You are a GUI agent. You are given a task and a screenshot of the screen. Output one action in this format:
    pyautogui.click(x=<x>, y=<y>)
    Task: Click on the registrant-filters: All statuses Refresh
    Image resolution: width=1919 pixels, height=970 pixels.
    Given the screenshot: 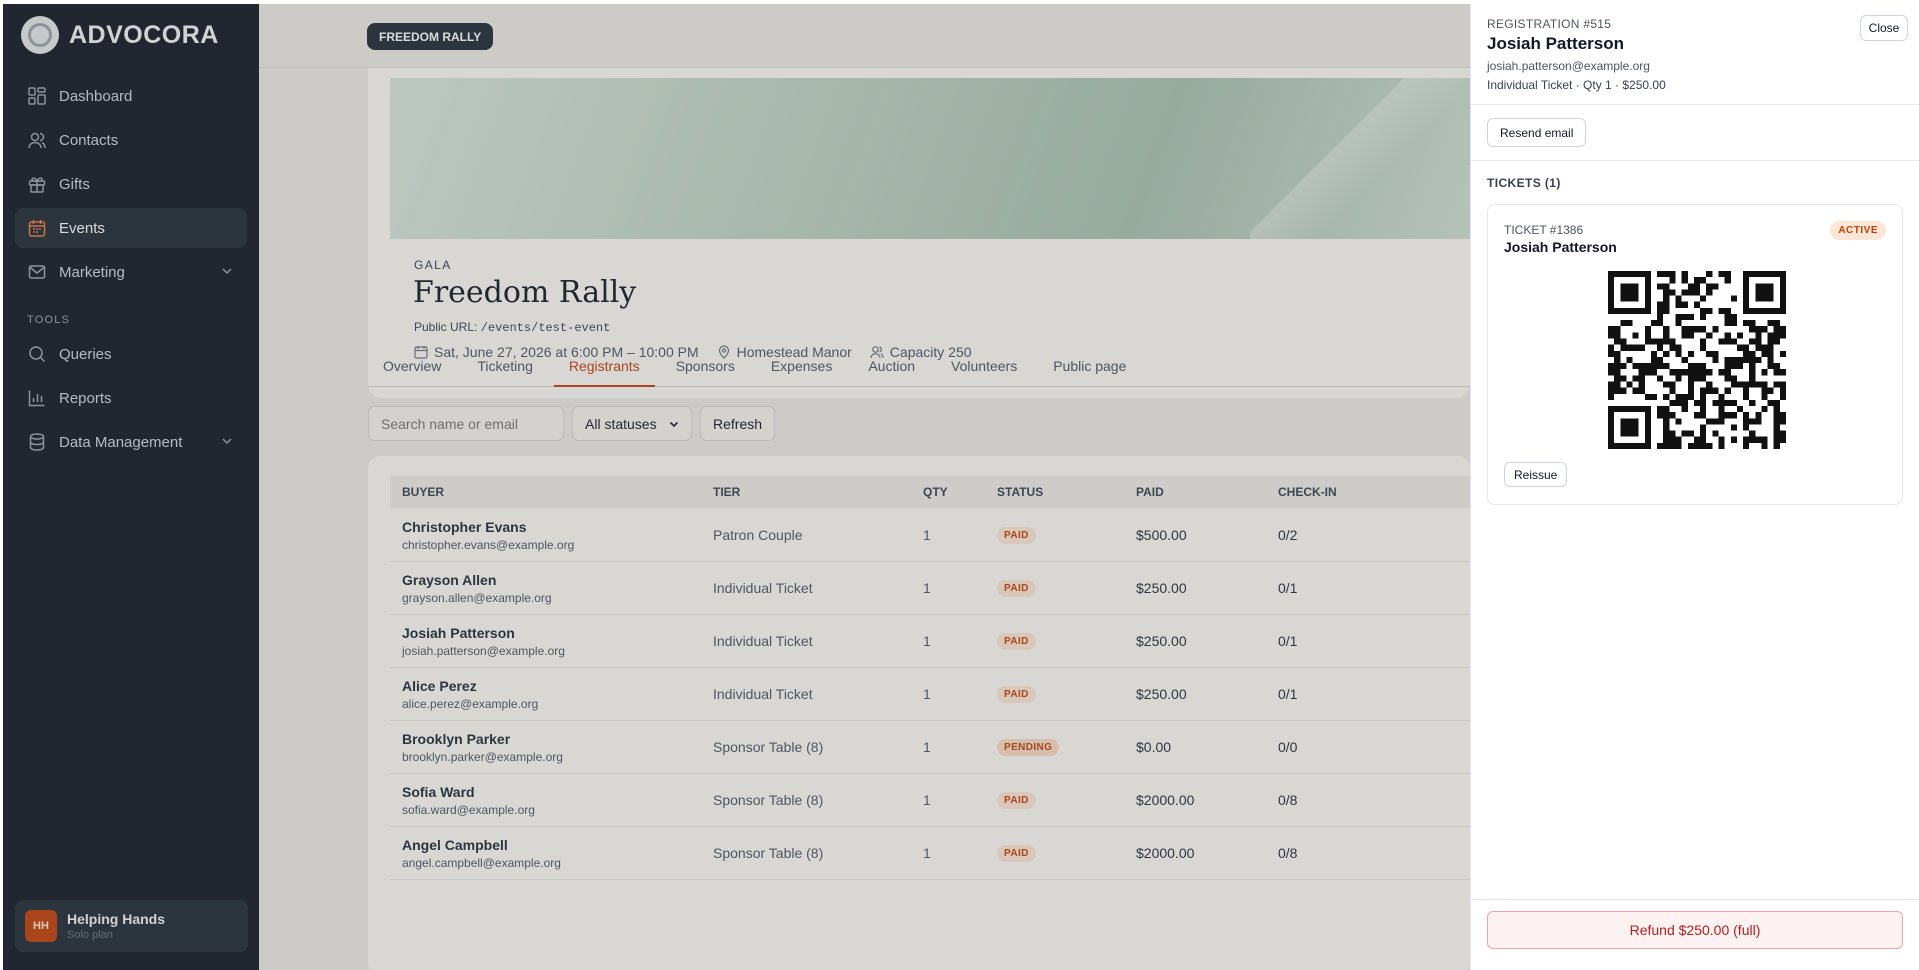 What is the action you would take?
    pyautogui.click(x=572, y=423)
    